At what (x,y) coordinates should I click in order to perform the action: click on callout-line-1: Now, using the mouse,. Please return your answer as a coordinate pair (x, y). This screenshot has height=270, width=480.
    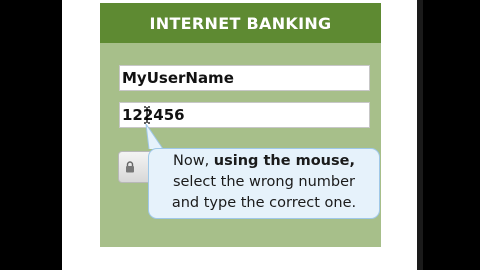
    Looking at the image, I should click on (264, 161).